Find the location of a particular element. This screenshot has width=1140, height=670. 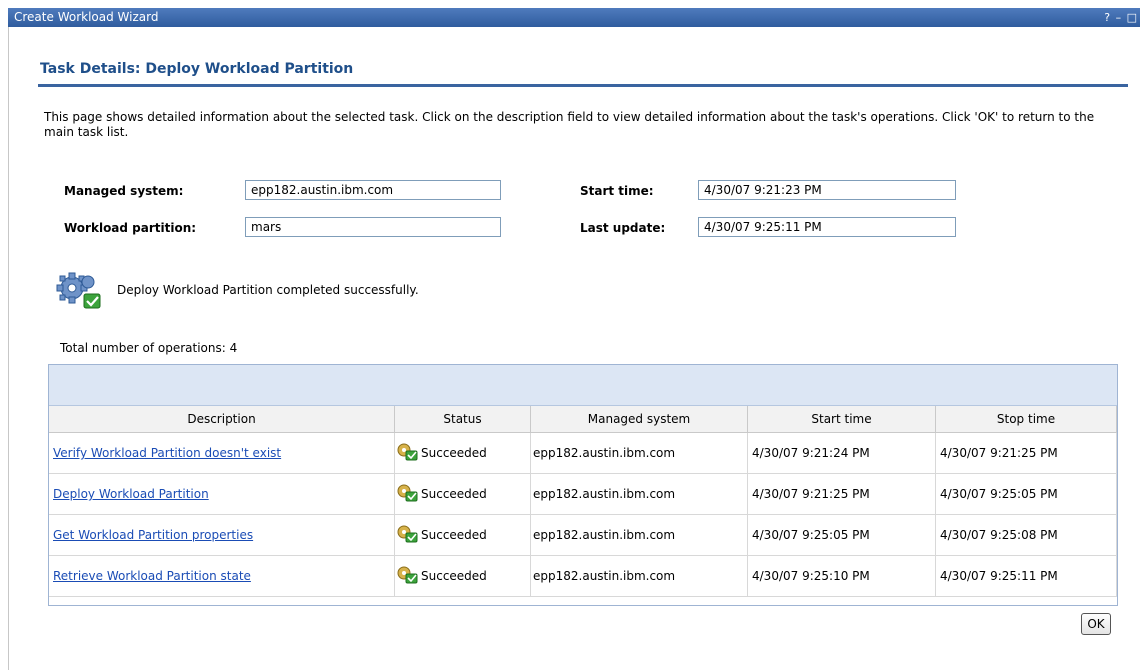

stop-time-cell: 4/30/07 9:25:11 PM is located at coordinates (1026, 576).